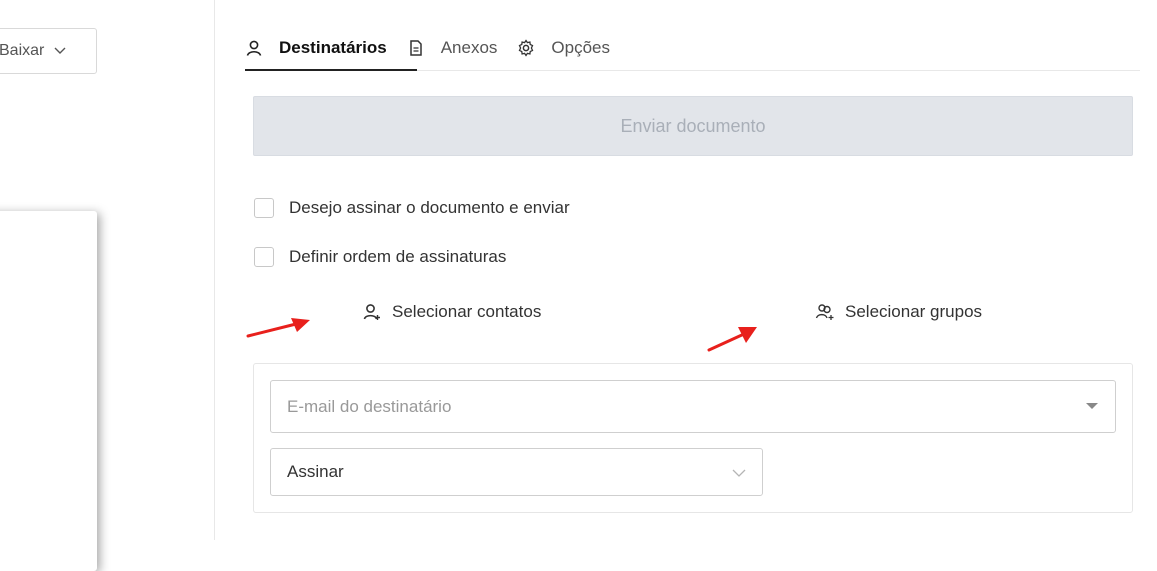 This screenshot has height=571, width=1157. What do you see at coordinates (331, 70) in the screenshot?
I see `active-tab-indicator` at bounding box center [331, 70].